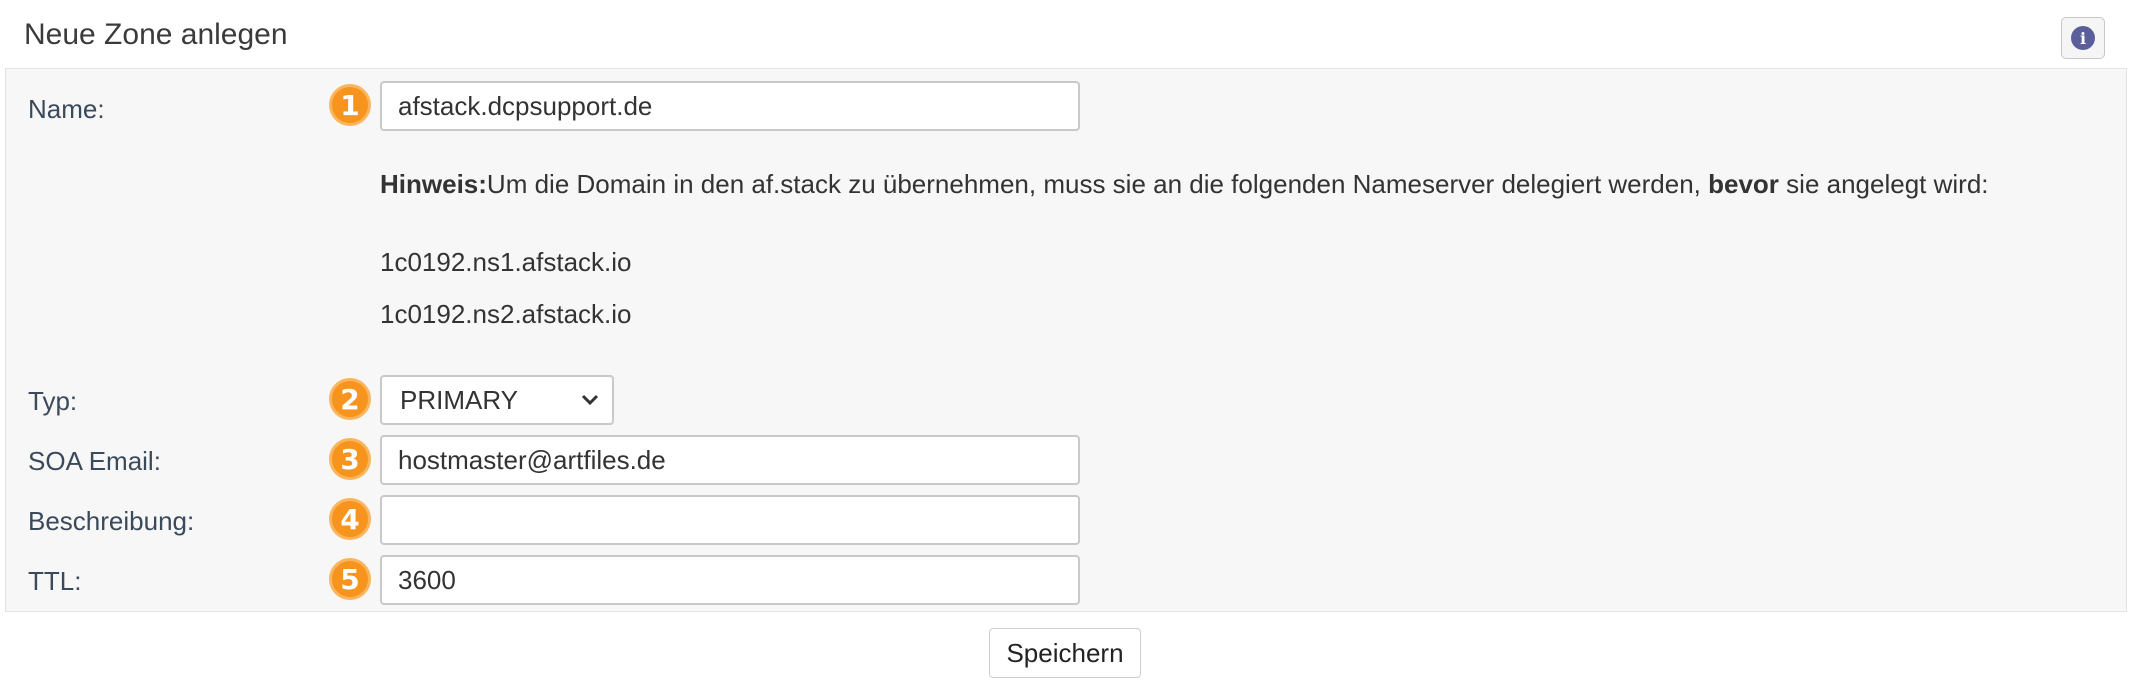 The height and width of the screenshot is (696, 2132). Describe the element at coordinates (94, 461) in the screenshot. I see `soa-email-label: SOA Email:` at that location.